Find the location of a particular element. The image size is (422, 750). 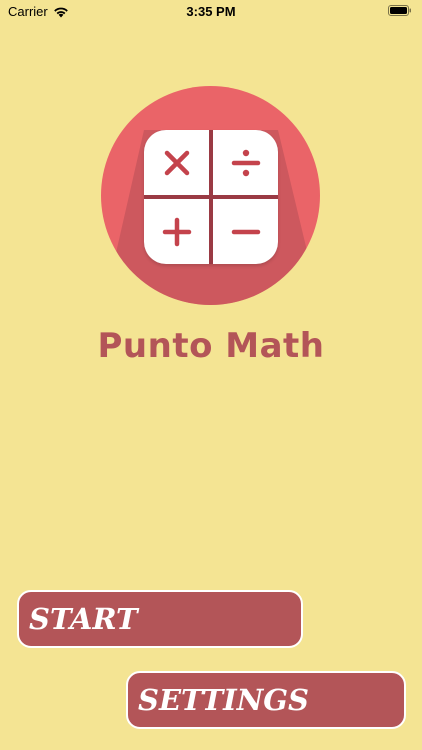

plus-icon is located at coordinates (176, 231).